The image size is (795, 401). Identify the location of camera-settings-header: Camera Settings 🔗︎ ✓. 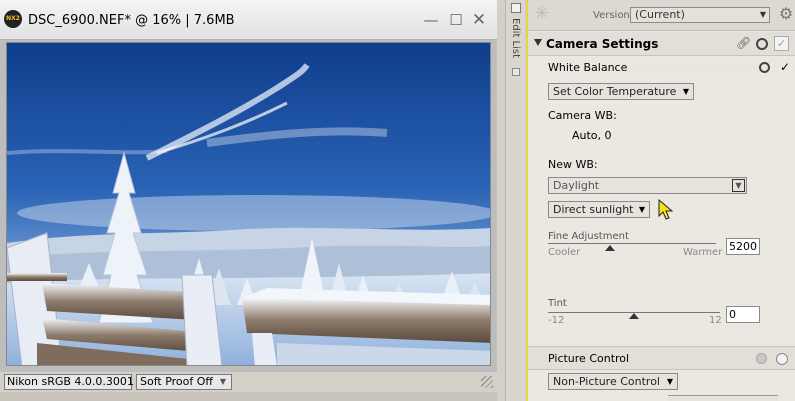
(661, 44).